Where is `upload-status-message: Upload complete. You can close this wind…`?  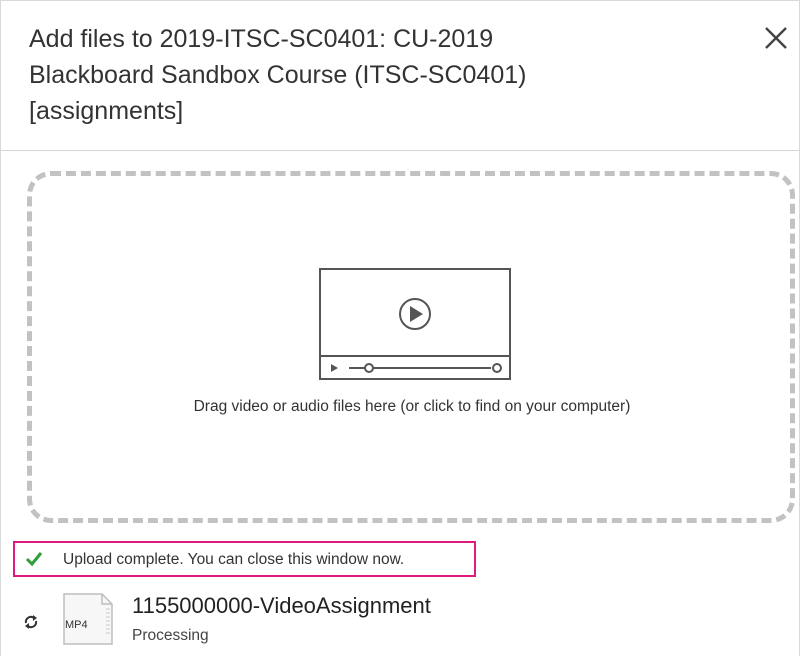
upload-status-message: Upload complete. You can close this wind… is located at coordinates (234, 559).